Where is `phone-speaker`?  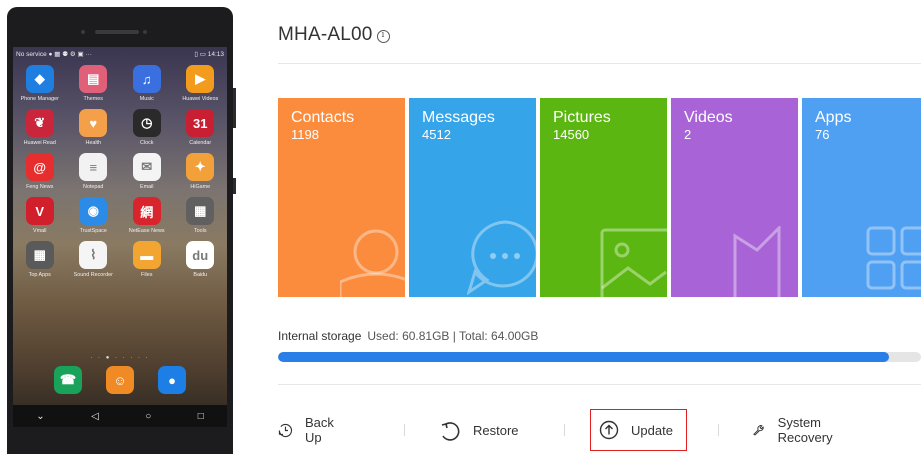 phone-speaker is located at coordinates (121, 32).